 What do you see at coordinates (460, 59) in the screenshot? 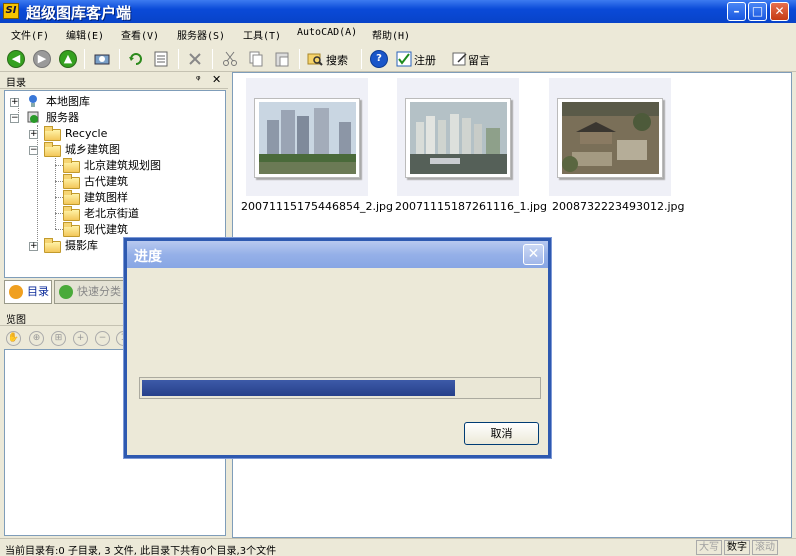
I see `message-icon` at bounding box center [460, 59].